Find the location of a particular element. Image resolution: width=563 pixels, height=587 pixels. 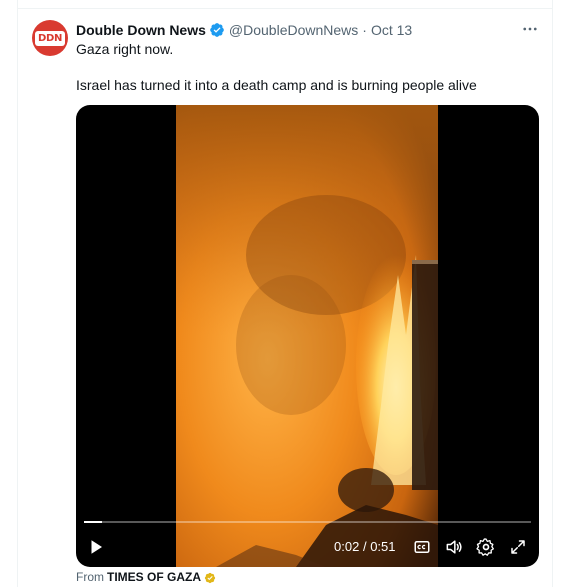

gold-badge-icon is located at coordinates (210, 577).